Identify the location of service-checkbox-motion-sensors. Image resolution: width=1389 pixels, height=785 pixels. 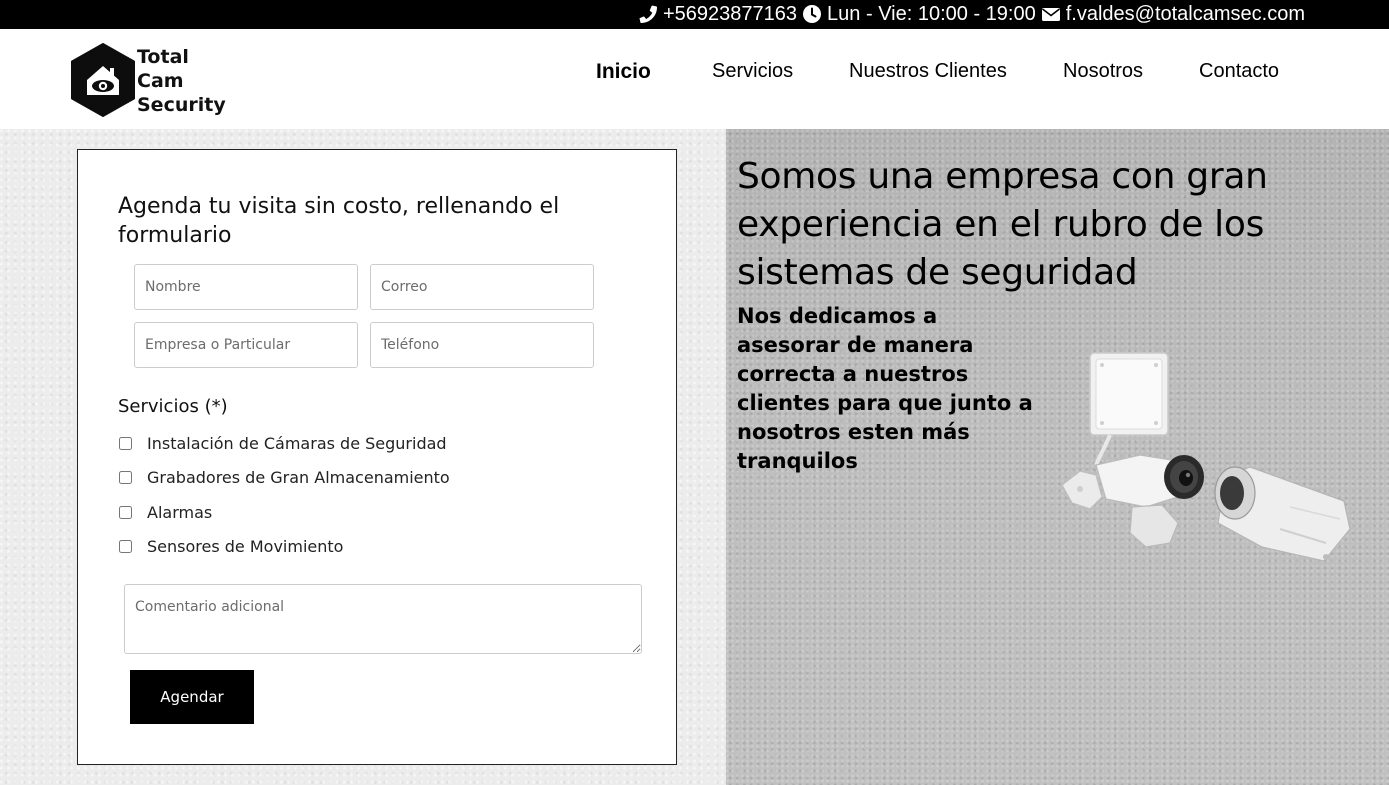
(125, 546).